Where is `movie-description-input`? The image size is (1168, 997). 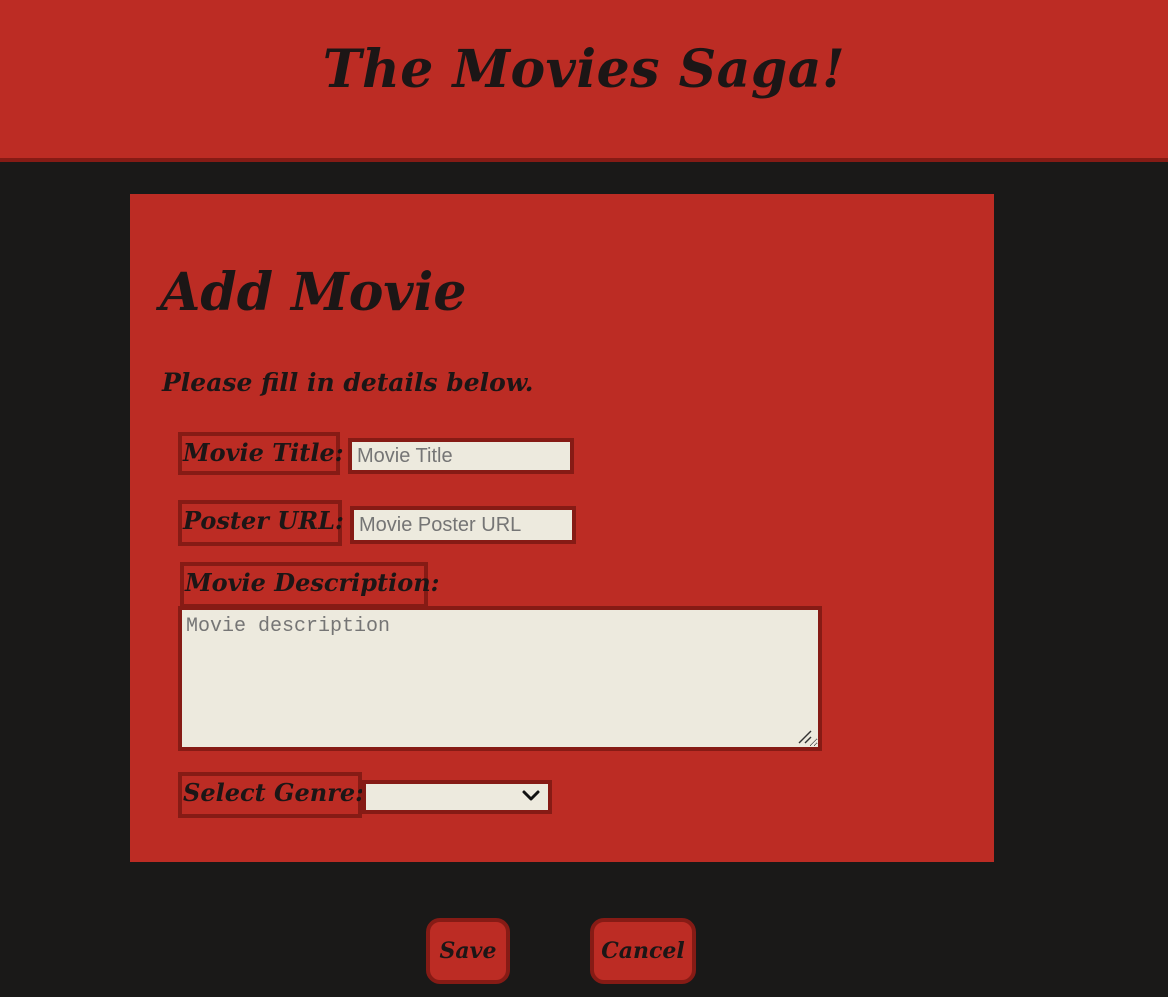 movie-description-input is located at coordinates (500, 678).